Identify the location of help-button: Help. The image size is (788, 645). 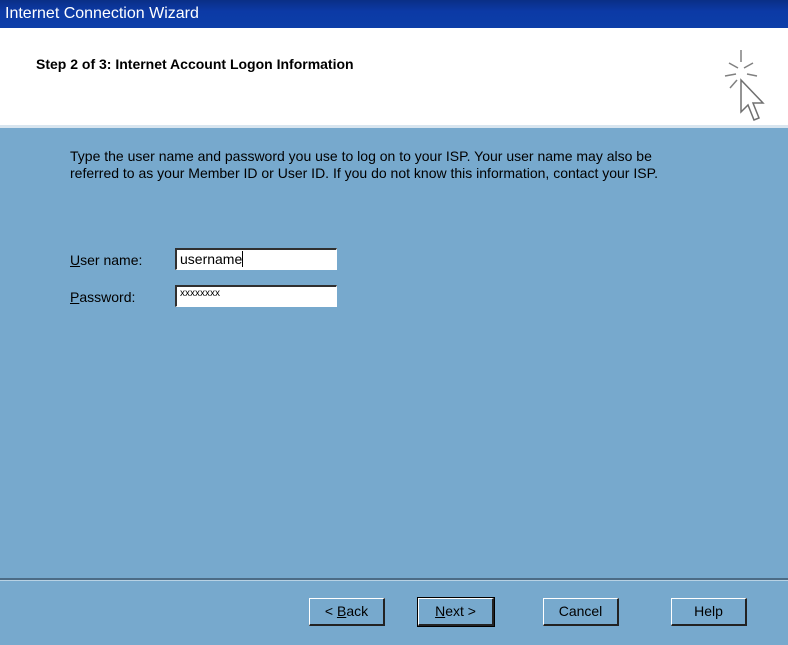
(709, 612).